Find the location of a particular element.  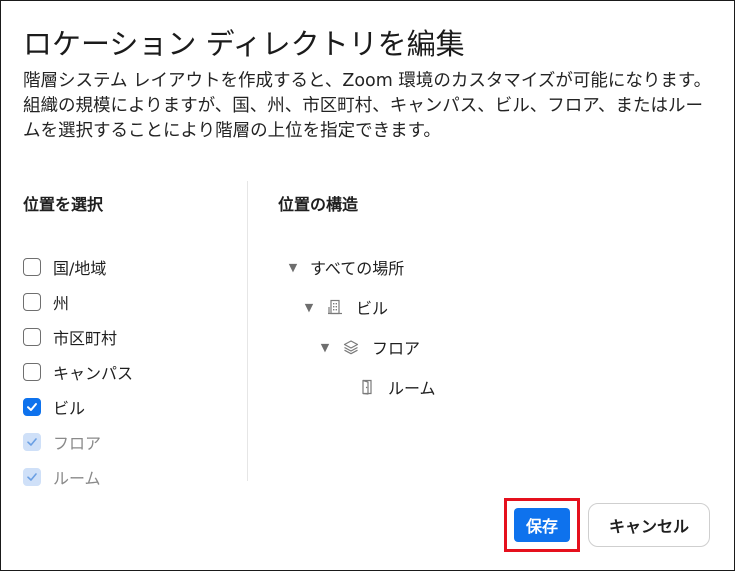

cancel-button: キャンセル is located at coordinates (648, 525).